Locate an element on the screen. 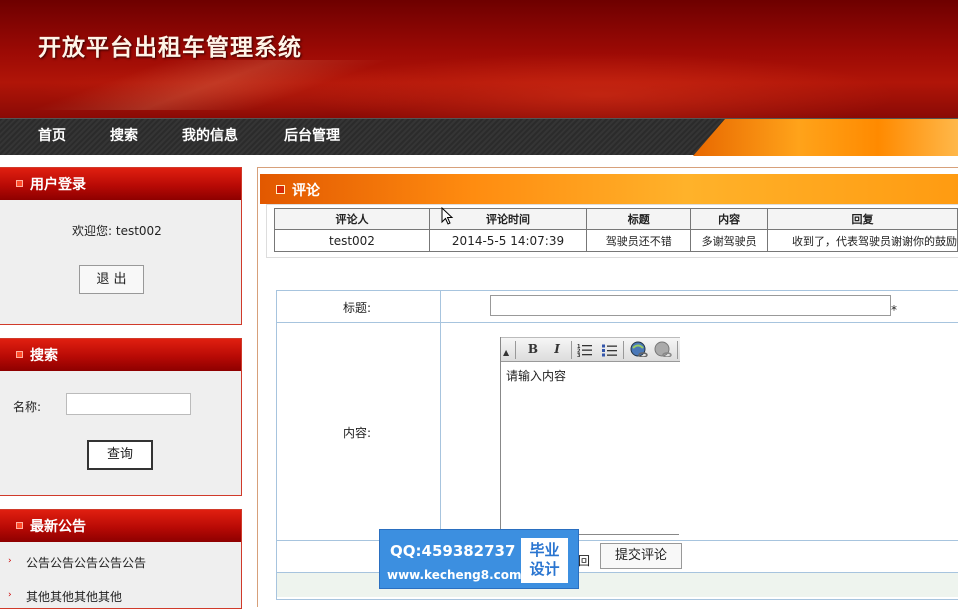  watermark-badge-line: 设计 is located at coordinates (544, 569).